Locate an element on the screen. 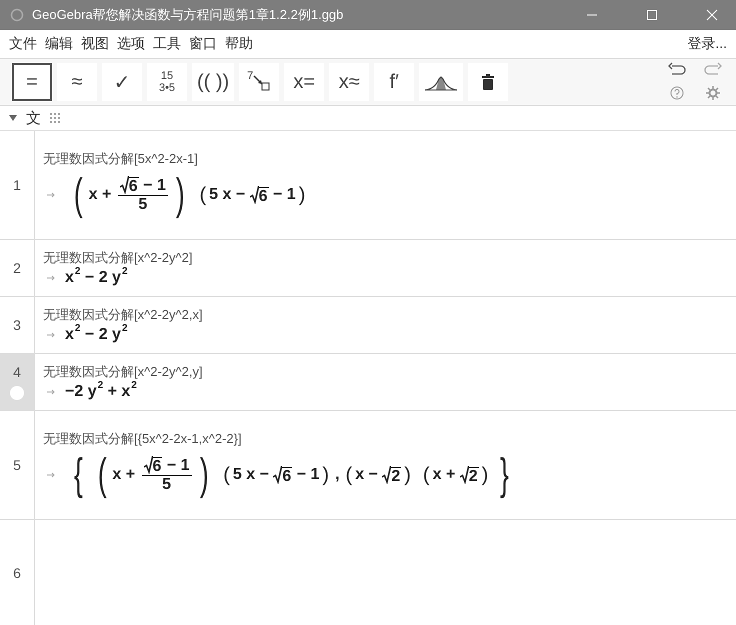 This screenshot has height=625, width=736. menu-item: 选项 is located at coordinates (131, 44).